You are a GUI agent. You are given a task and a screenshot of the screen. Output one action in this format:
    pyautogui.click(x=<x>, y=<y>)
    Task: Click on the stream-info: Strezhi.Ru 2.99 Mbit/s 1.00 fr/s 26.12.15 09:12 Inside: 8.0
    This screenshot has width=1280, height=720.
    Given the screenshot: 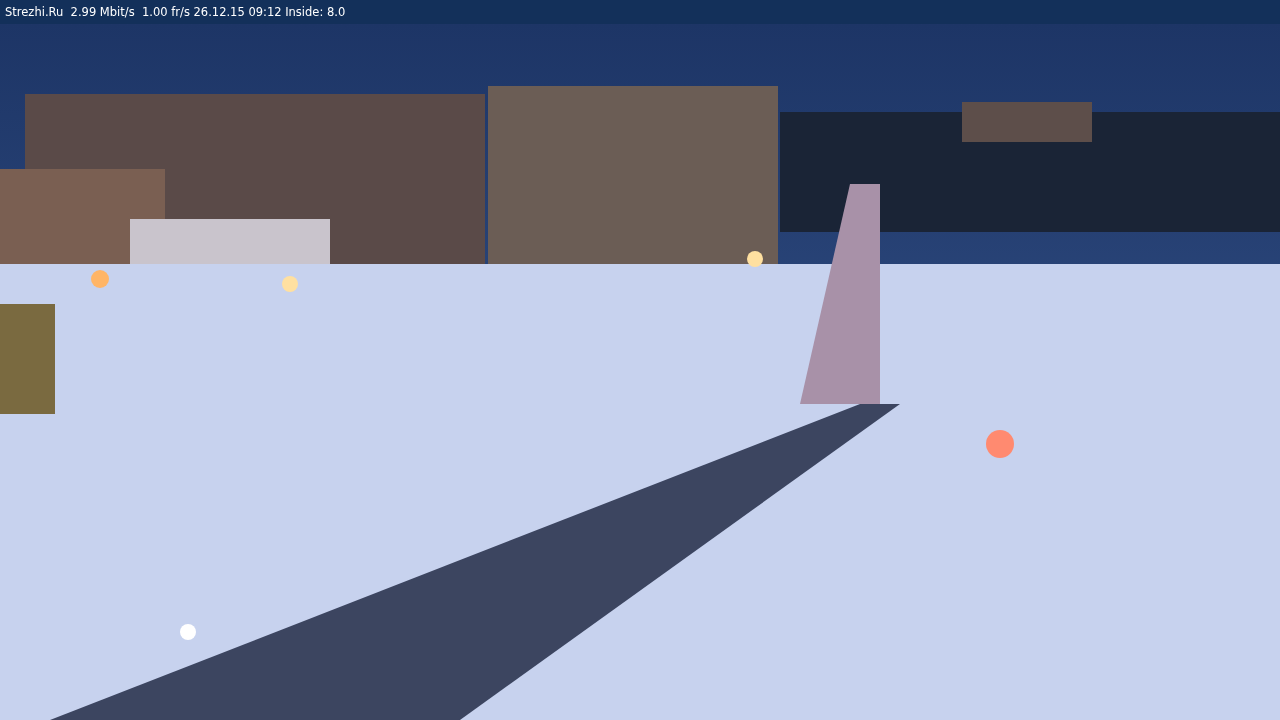 What is the action you would take?
    pyautogui.click(x=175, y=12)
    